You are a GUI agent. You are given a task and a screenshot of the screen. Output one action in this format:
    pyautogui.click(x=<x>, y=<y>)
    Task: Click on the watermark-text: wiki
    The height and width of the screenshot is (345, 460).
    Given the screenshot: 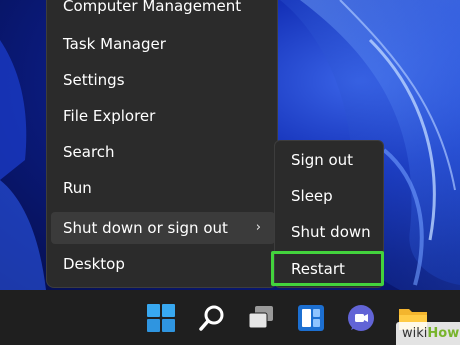 What is the action you would take?
    pyautogui.click(x=415, y=333)
    